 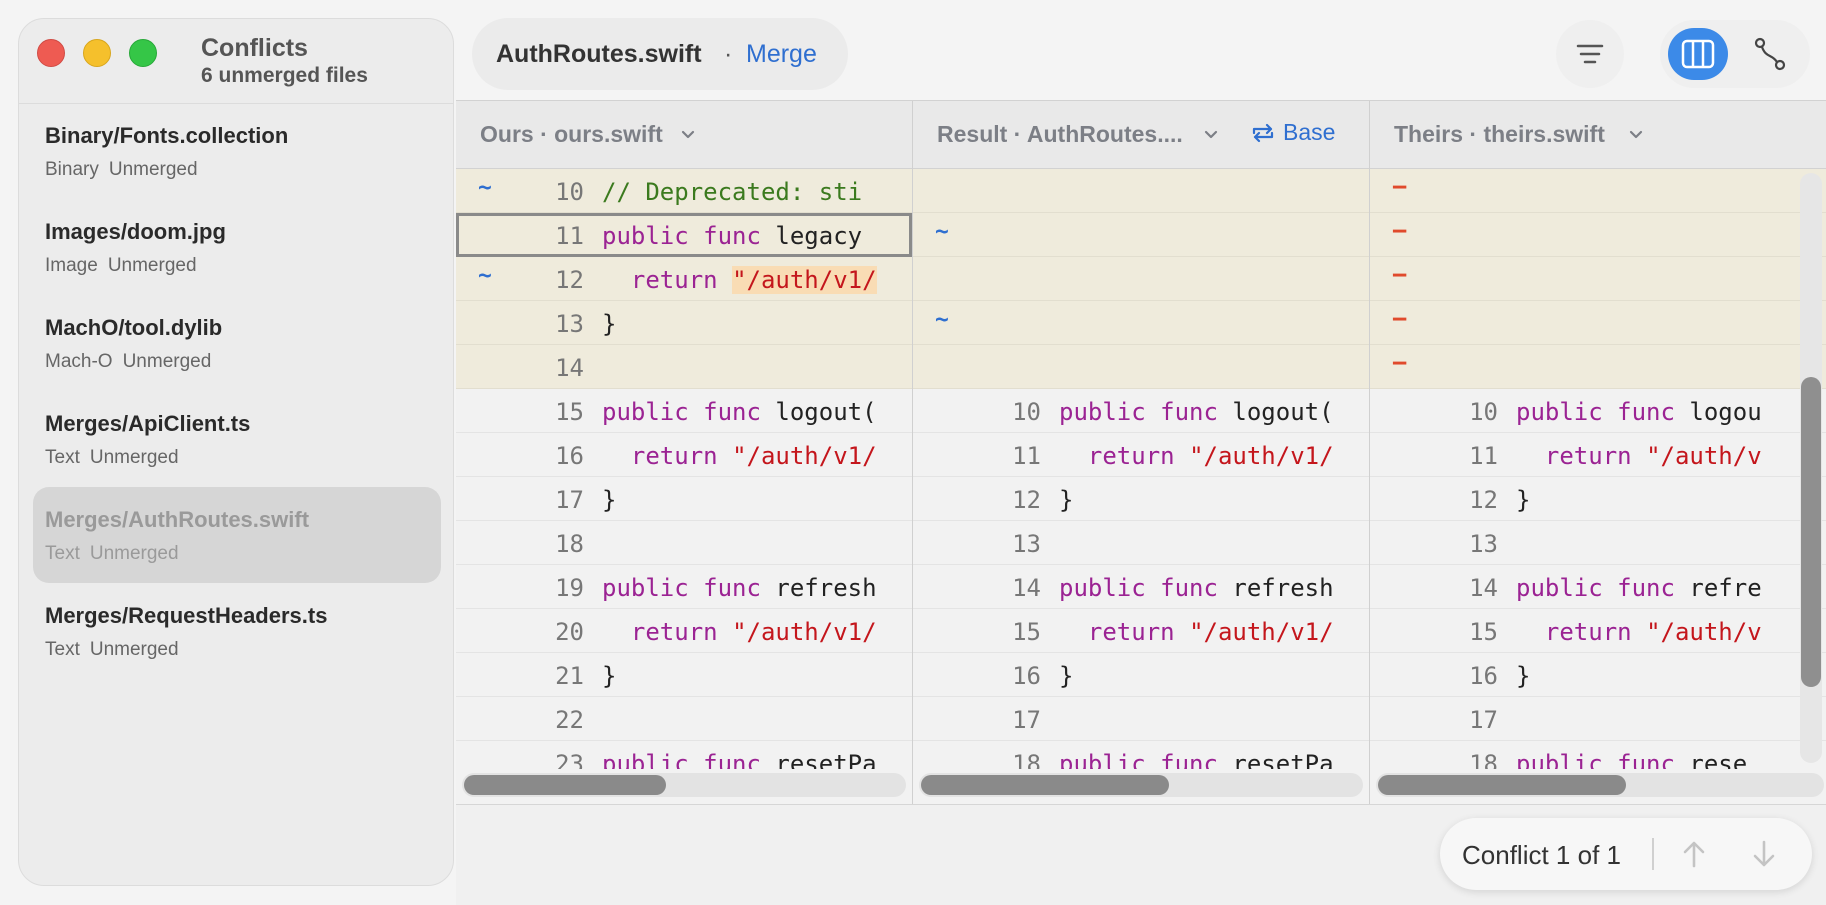 I want to click on file-title-pill: AuthRoutes.swift · Merge, so click(x=660, y=54).